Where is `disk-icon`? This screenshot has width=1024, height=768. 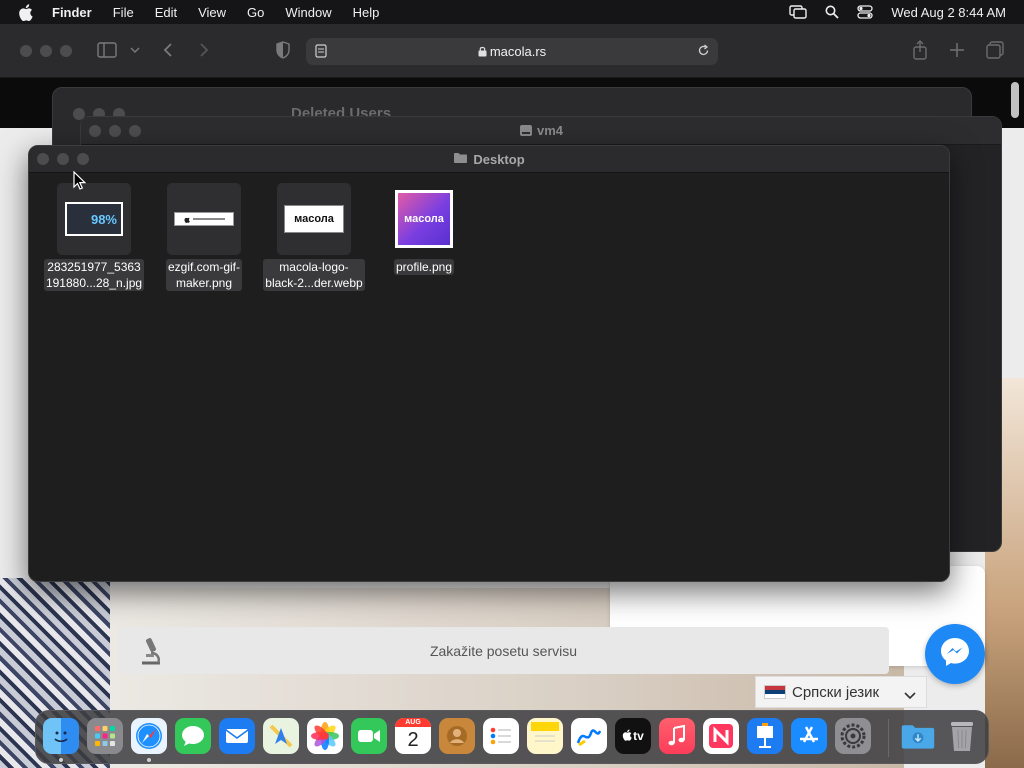
disk-icon is located at coordinates (526, 132).